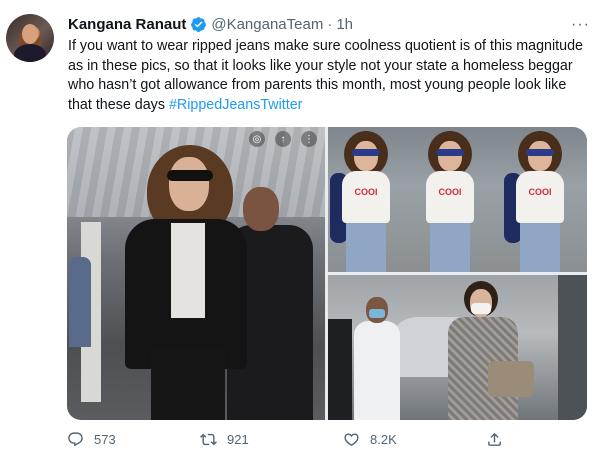 Image resolution: width=600 pixels, height=450 pixels. What do you see at coordinates (540, 192) in the screenshot?
I see `shirt-print-3: COOl` at bounding box center [540, 192].